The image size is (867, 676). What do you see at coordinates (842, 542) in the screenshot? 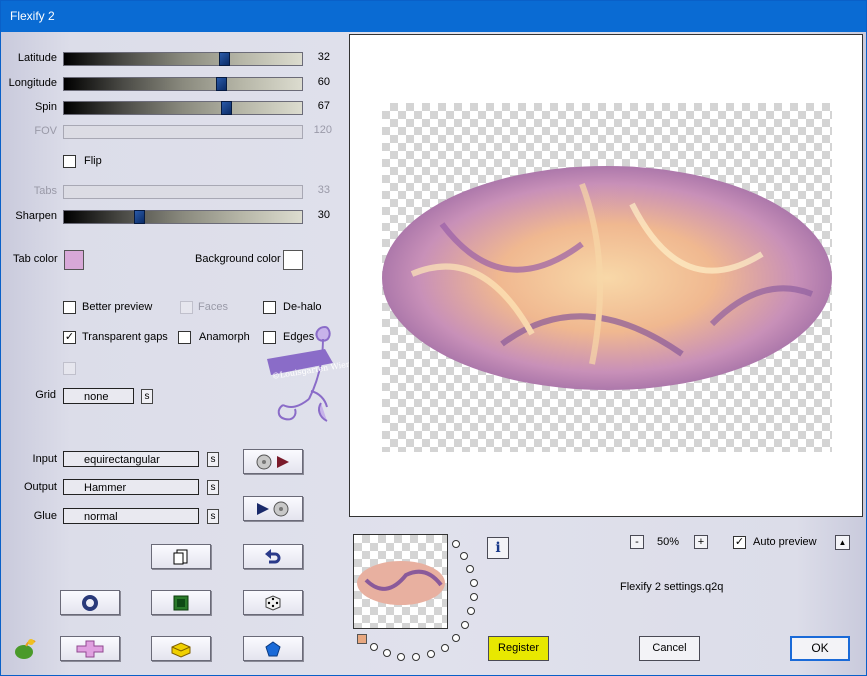
I see `collapse-button: ▲` at bounding box center [842, 542].